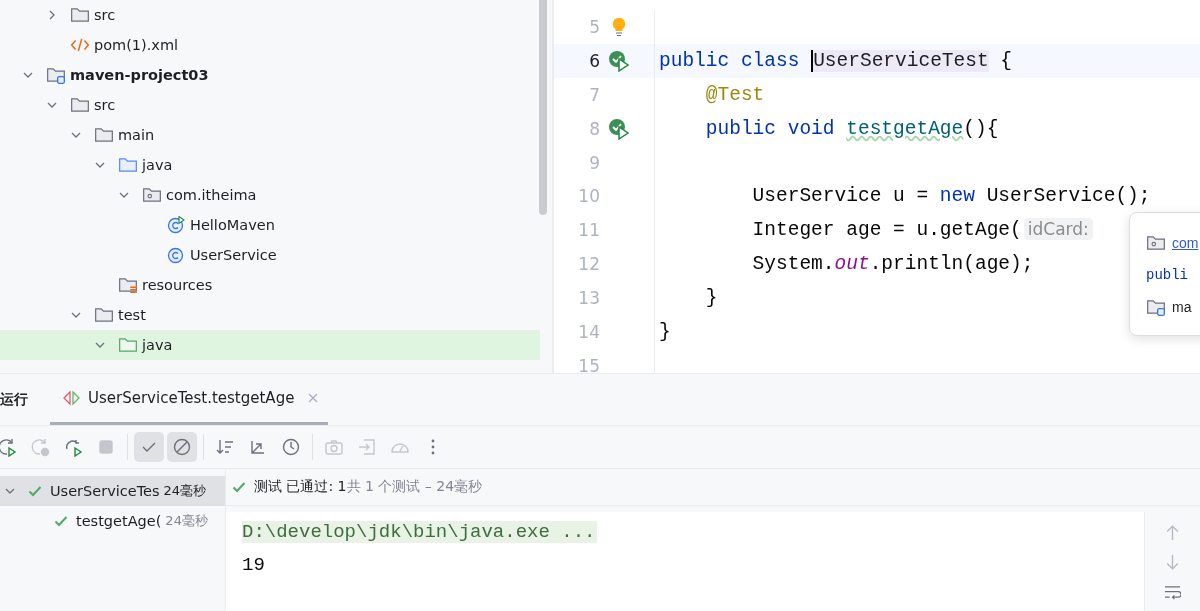 The image size is (1200, 611). Describe the element at coordinates (588, 364) in the screenshot. I see `line-number: 15` at that location.